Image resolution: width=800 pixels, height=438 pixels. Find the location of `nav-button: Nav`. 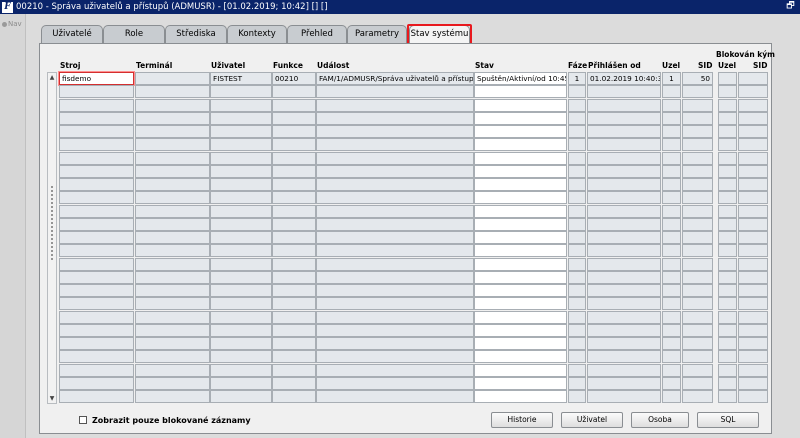

nav-button: Nav is located at coordinates (12, 24).